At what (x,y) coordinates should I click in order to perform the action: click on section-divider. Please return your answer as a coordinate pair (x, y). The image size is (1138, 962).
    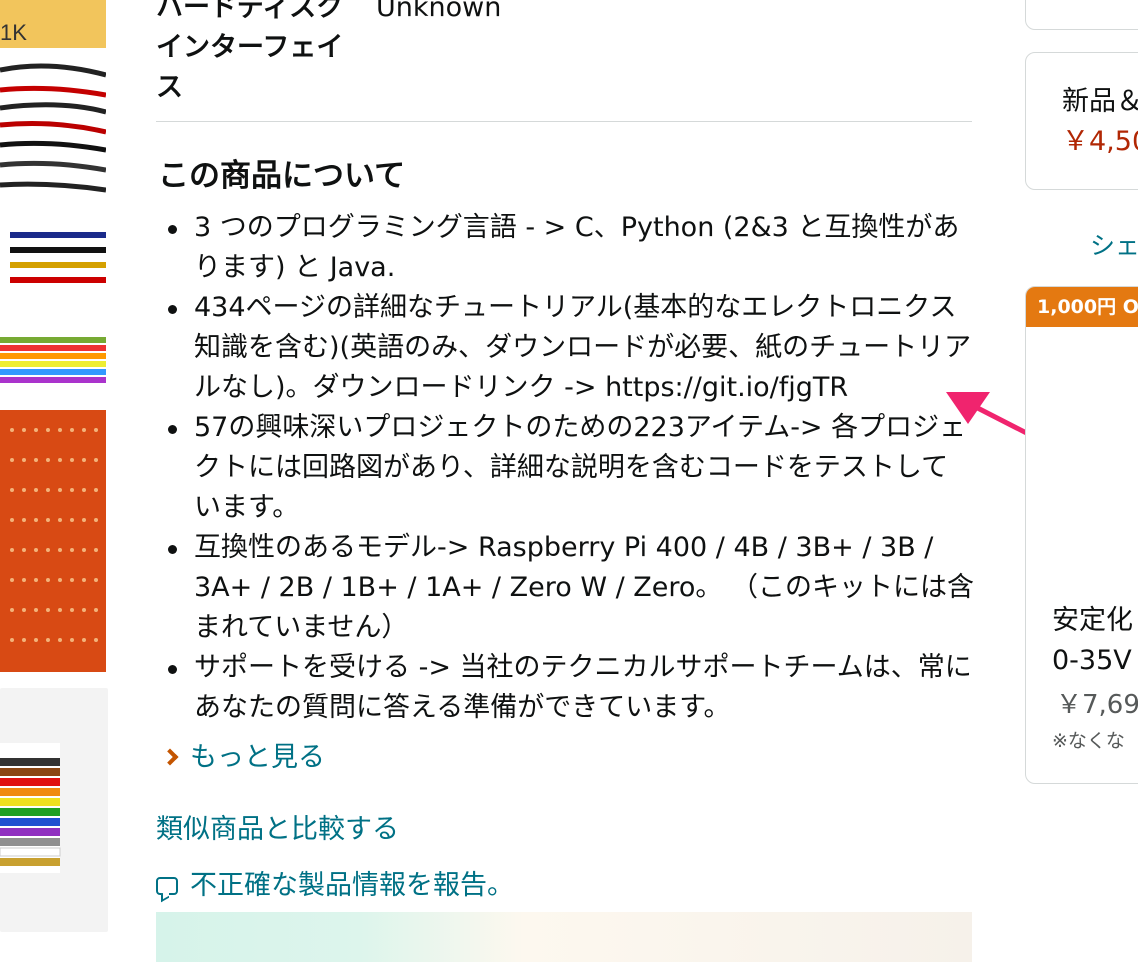
    Looking at the image, I should click on (564, 121).